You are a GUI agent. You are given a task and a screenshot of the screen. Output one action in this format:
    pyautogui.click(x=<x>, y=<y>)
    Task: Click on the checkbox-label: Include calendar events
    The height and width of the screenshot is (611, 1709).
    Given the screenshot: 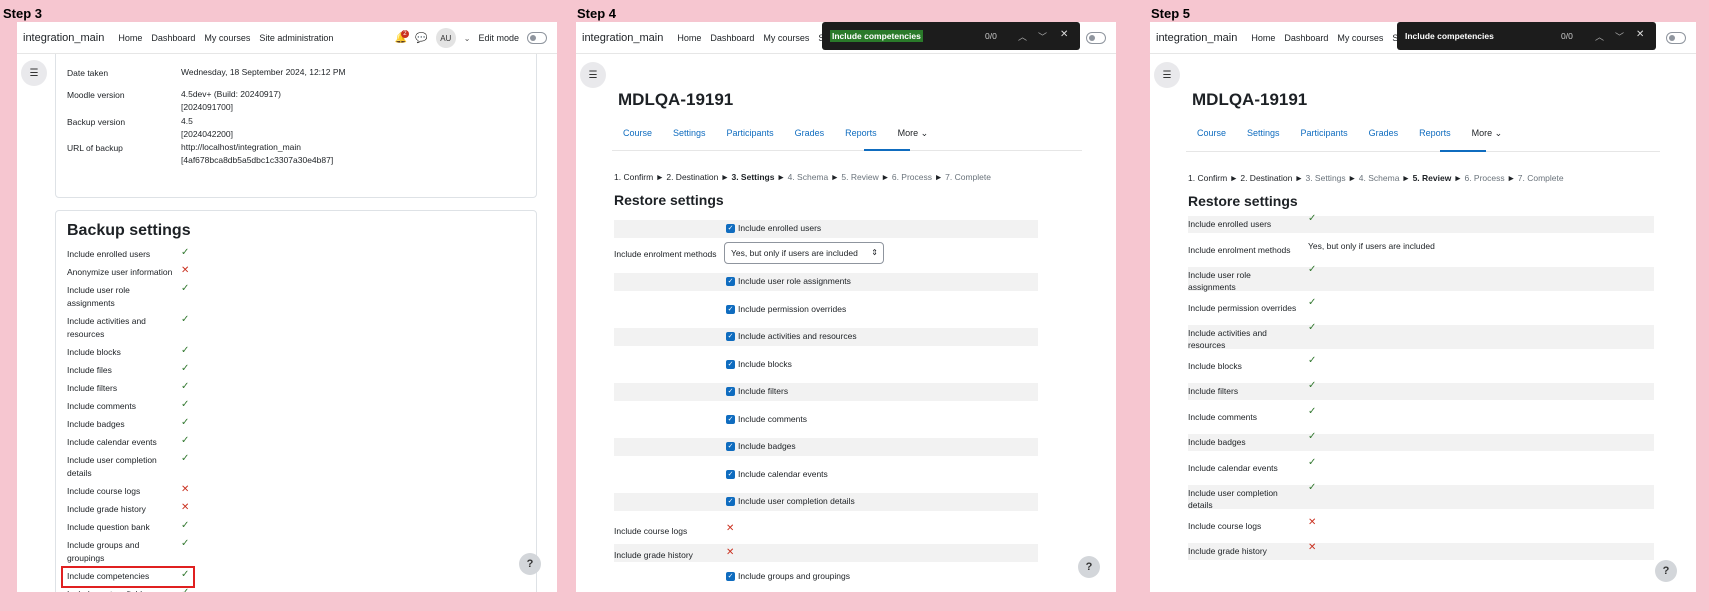 What is the action you would take?
    pyautogui.click(x=783, y=473)
    